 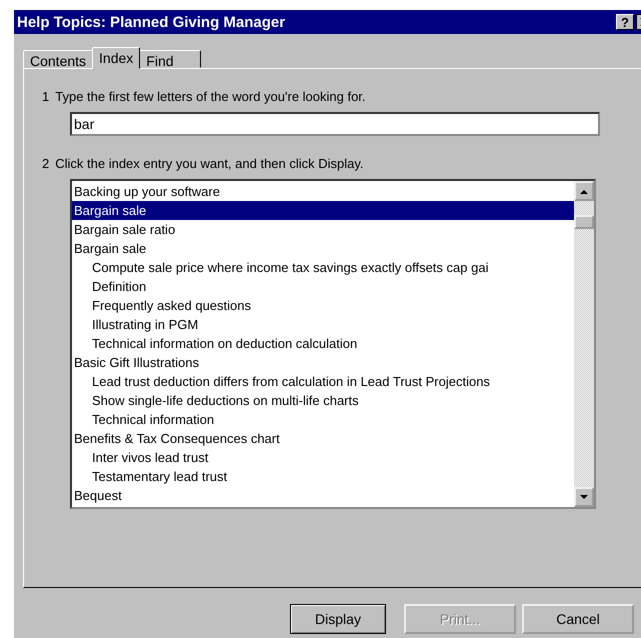 I want to click on dialog-button: Cancel, so click(x=578, y=619).